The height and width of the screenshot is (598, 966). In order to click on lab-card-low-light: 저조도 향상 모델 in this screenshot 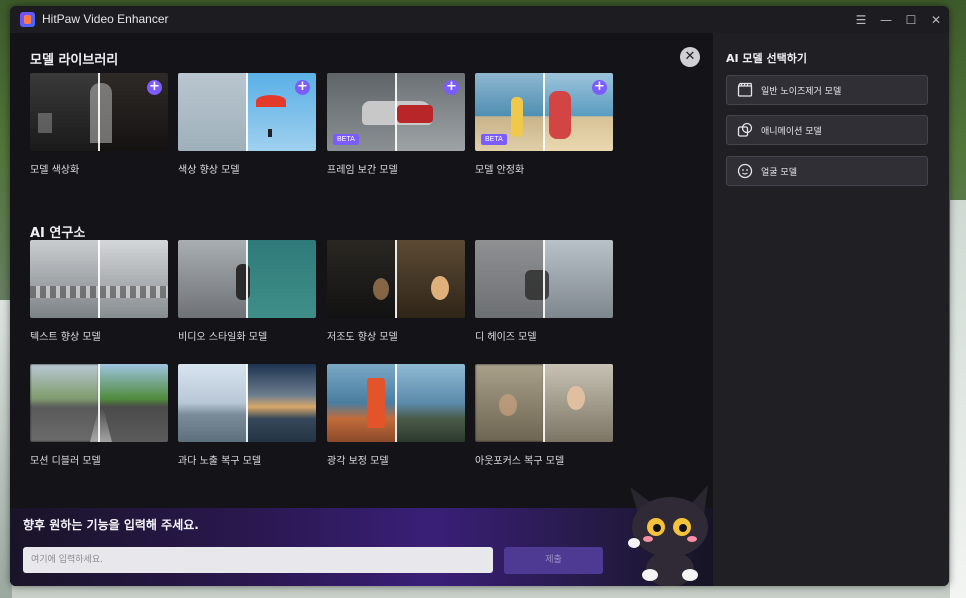, I will do `click(396, 291)`.